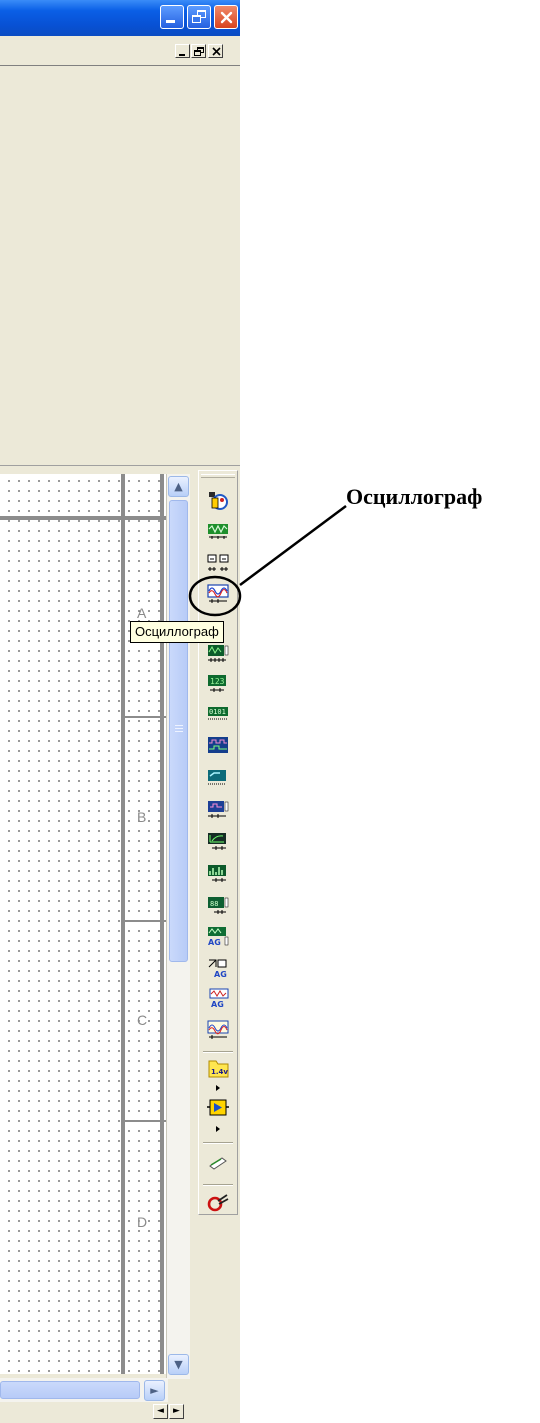  Describe the element at coordinates (293, 545) in the screenshot. I see `callout-line` at that location.